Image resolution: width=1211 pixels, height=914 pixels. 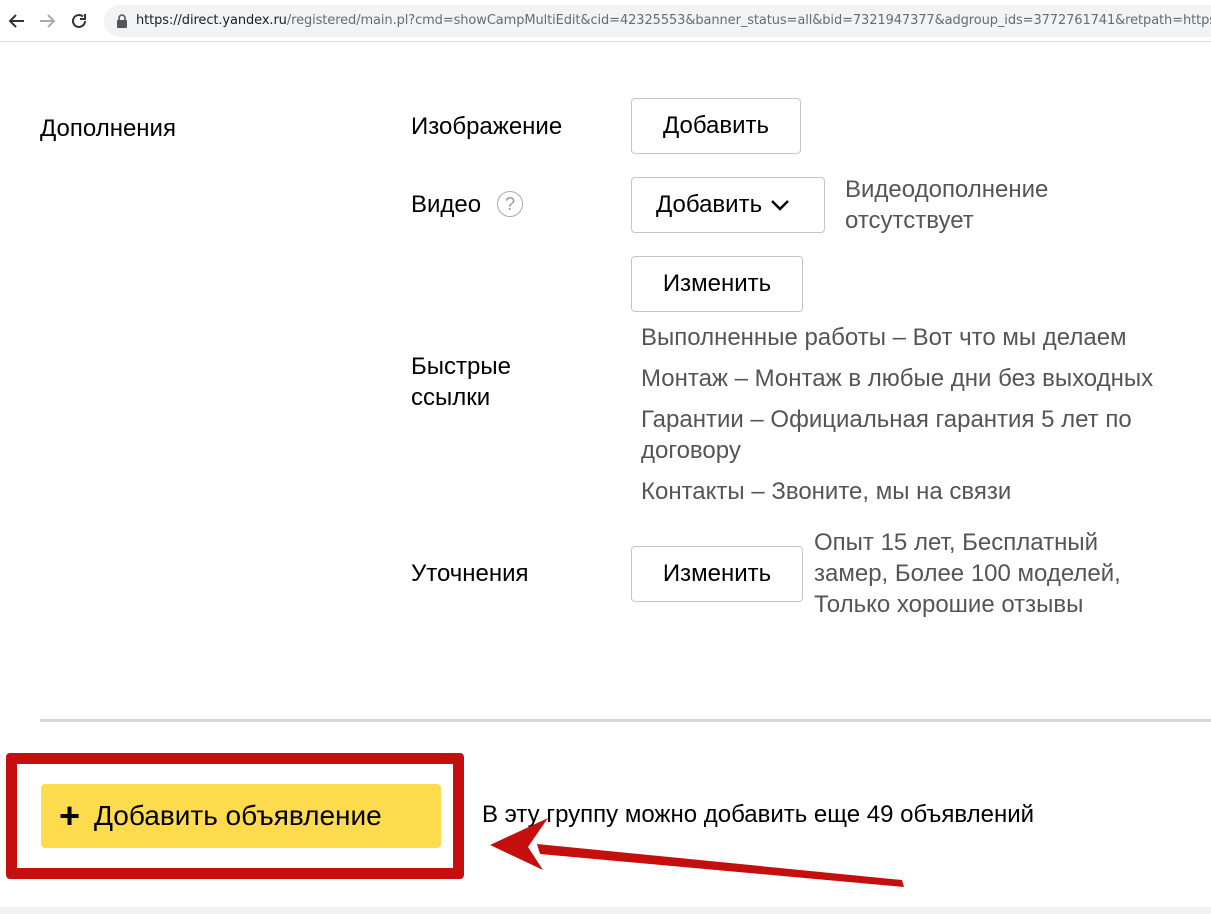 What do you see at coordinates (697, 852) in the screenshot?
I see `annotation-arrow-icon` at bounding box center [697, 852].